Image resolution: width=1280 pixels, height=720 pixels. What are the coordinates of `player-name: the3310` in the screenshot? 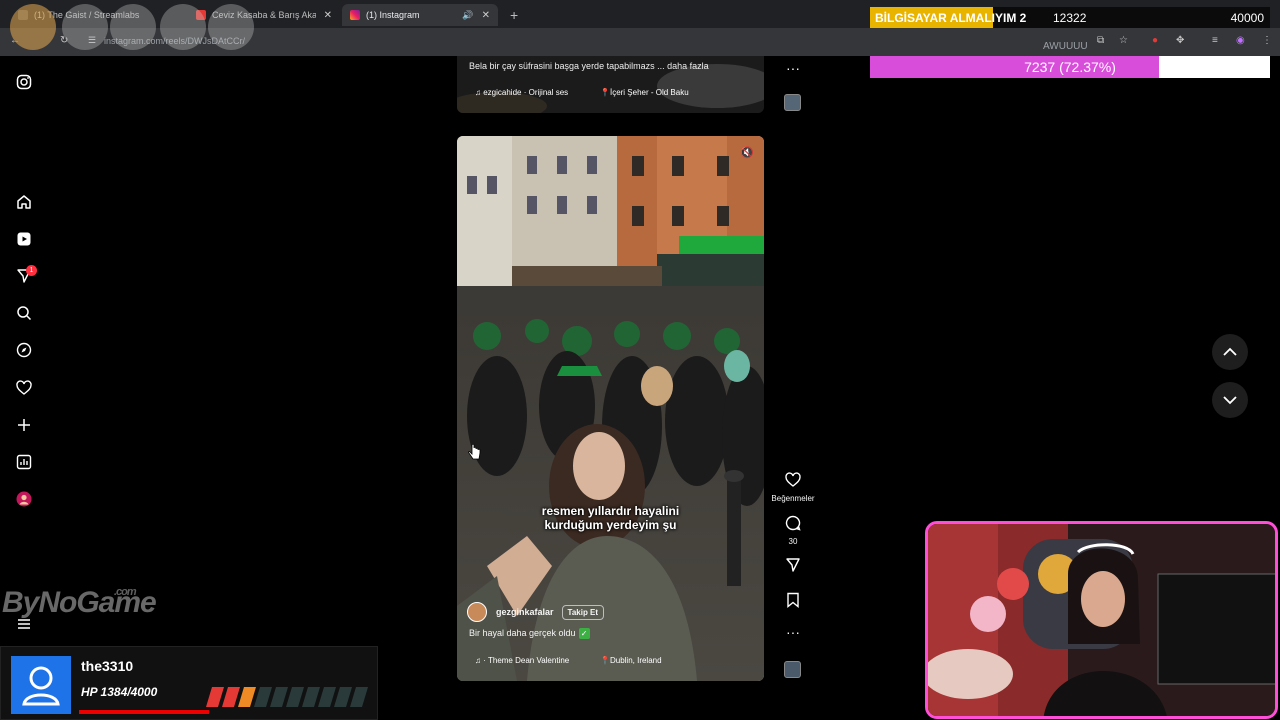 It's located at (107, 666).